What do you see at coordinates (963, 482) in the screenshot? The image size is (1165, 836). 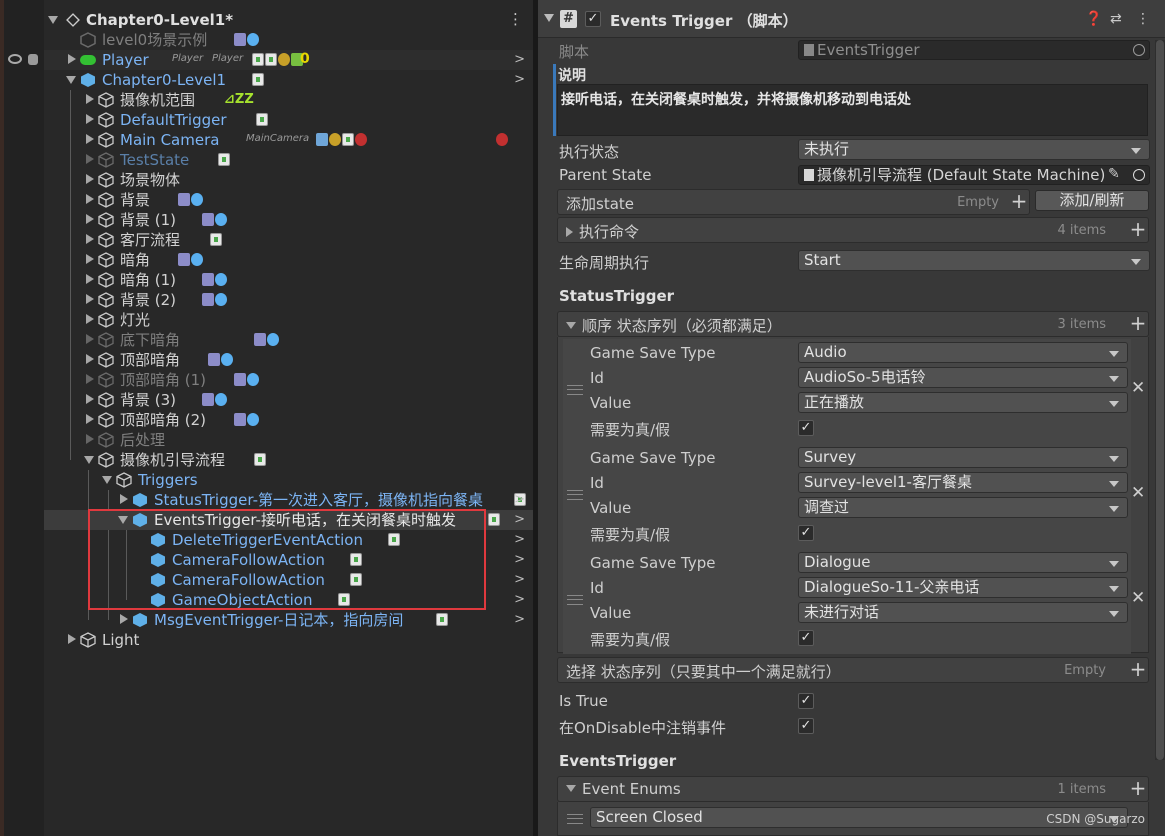 I see `id-dropdown: Survey-level1-客厅餐桌` at bounding box center [963, 482].